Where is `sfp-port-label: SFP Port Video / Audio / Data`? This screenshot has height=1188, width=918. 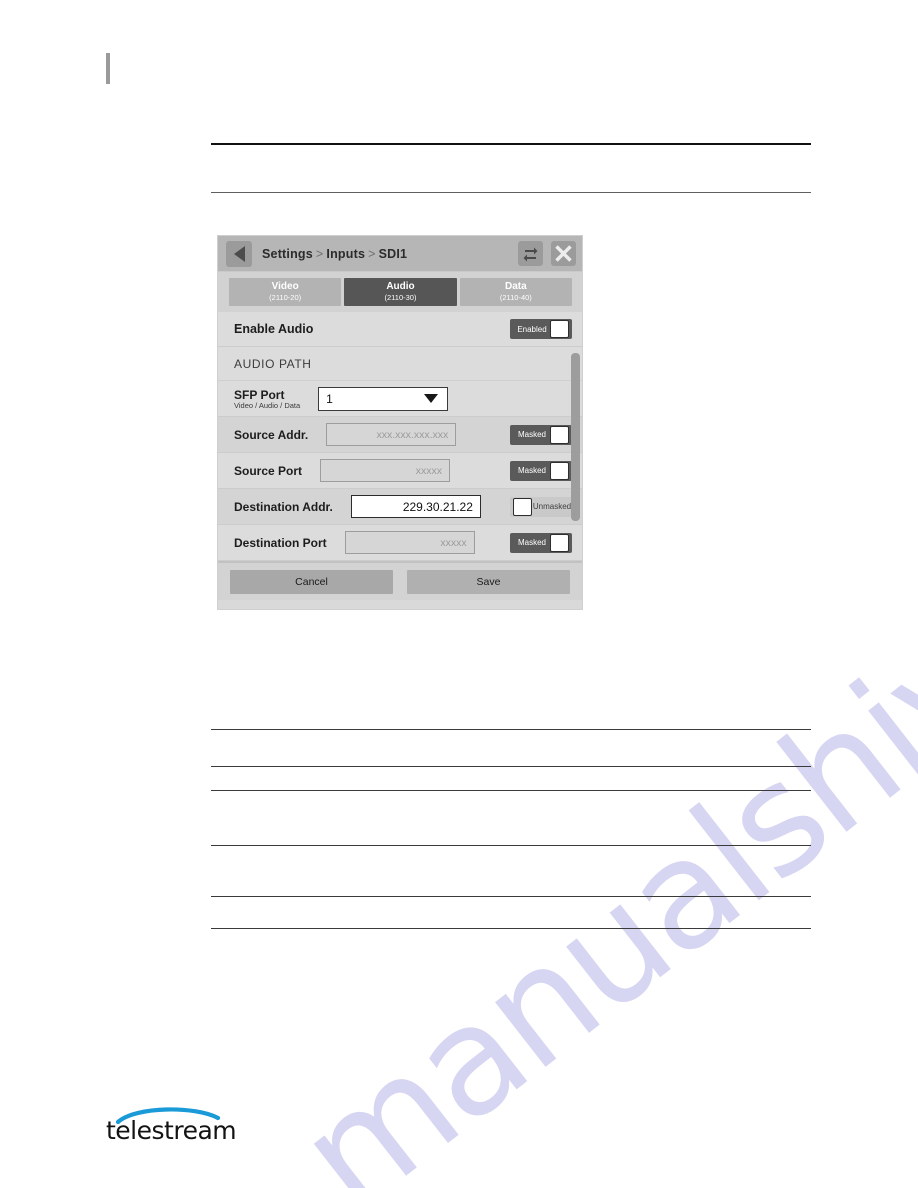
sfp-port-label: SFP Port Video / Audio / Data is located at coordinates (267, 399).